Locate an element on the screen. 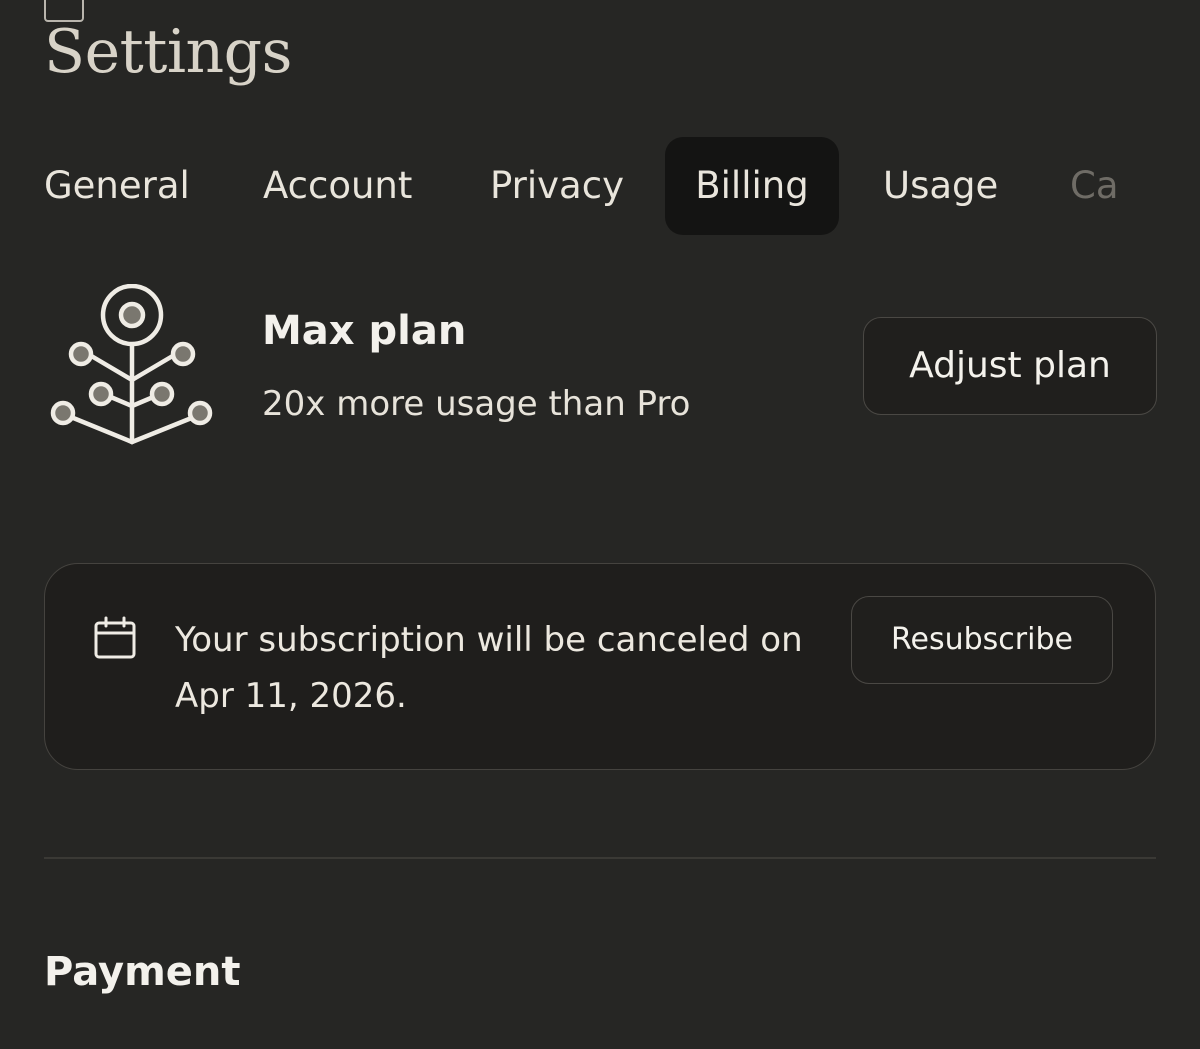 Image resolution: width=1200 pixels, height=1049 pixels. tab-account: Account is located at coordinates (337, 186).